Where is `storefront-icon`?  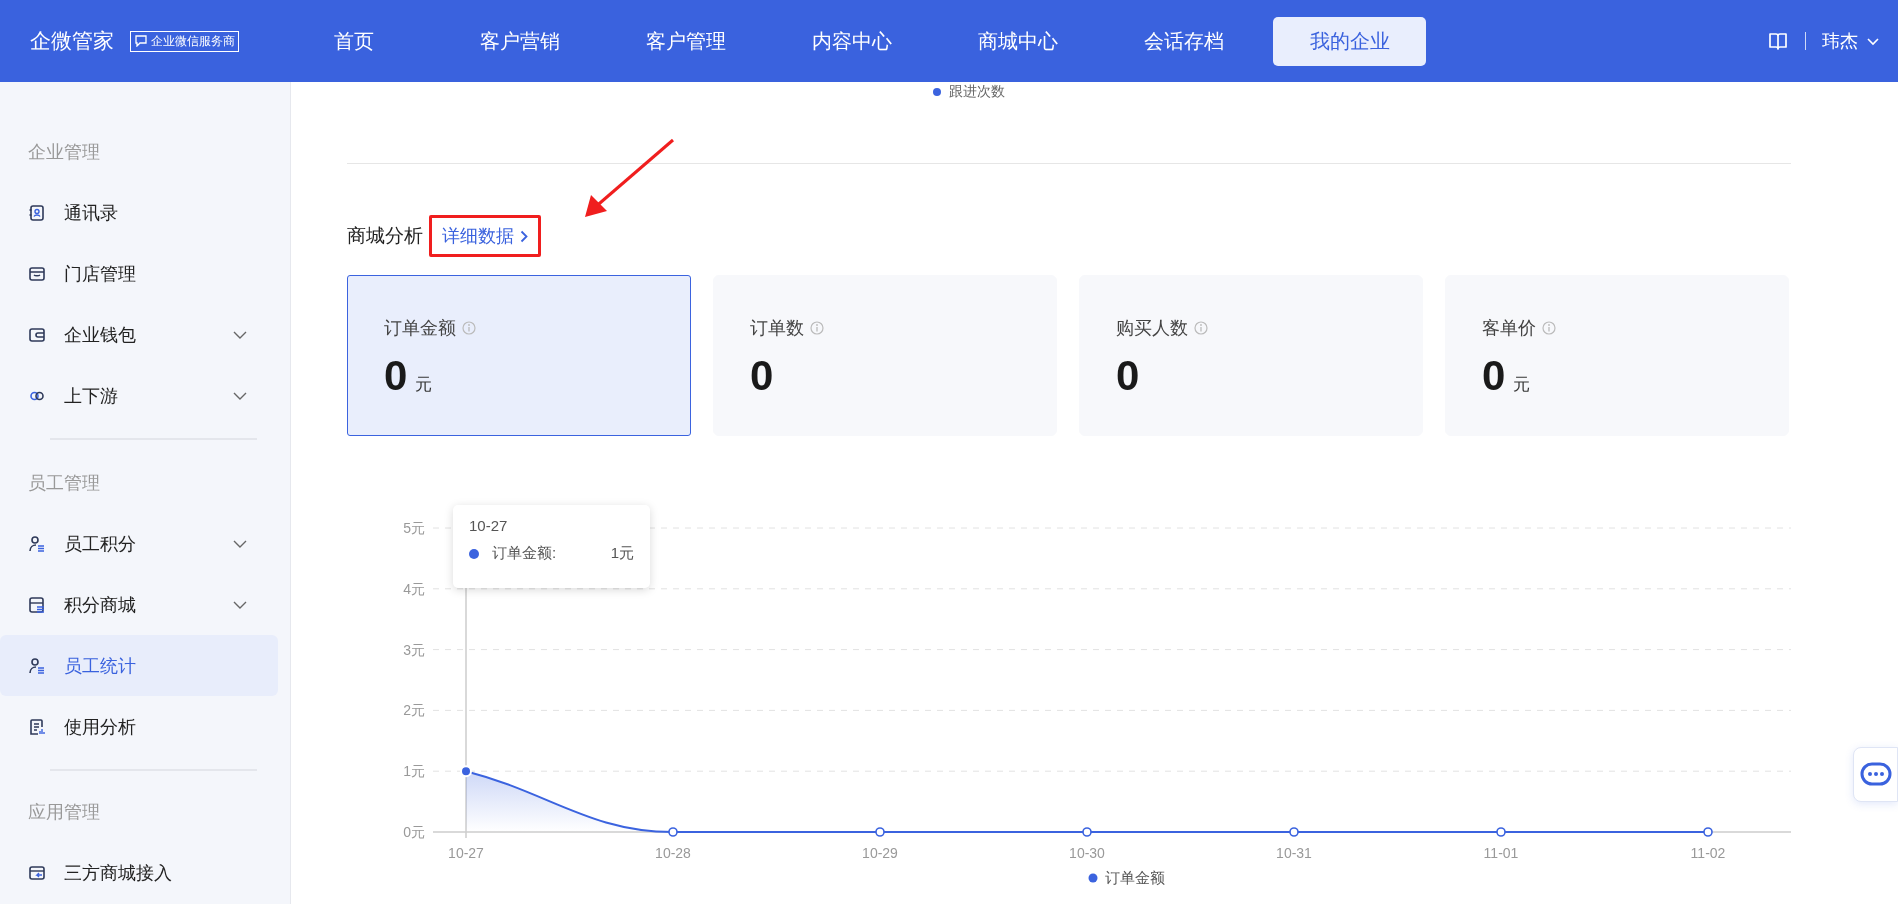 storefront-icon is located at coordinates (37, 273).